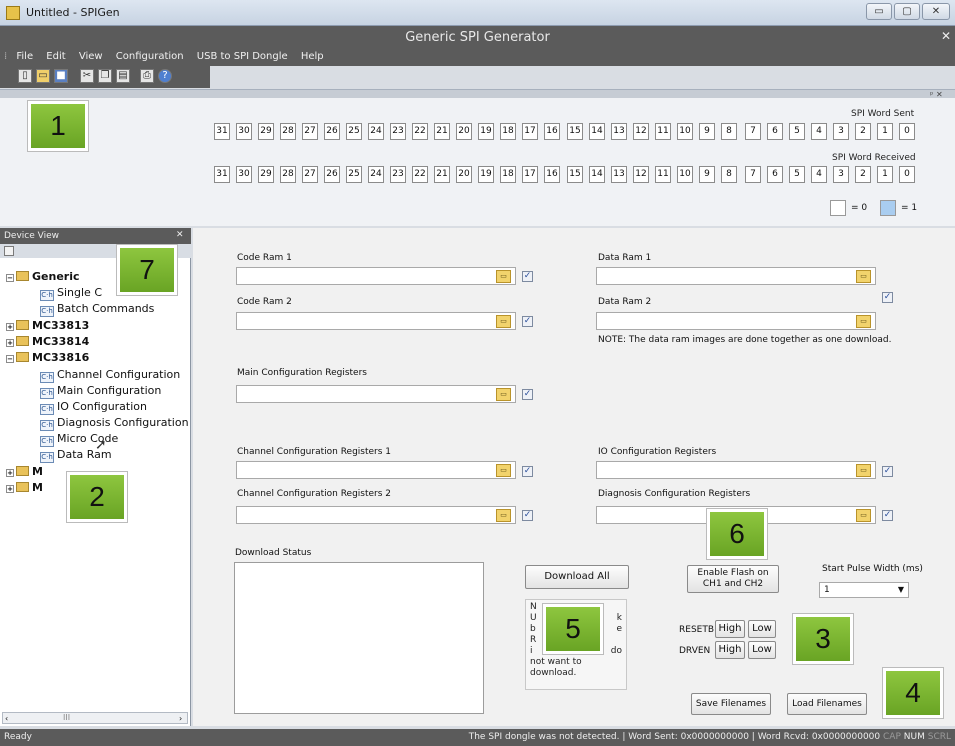  What do you see at coordinates (736, 276) in the screenshot?
I see `data-ram-1-input: ▭` at bounding box center [736, 276].